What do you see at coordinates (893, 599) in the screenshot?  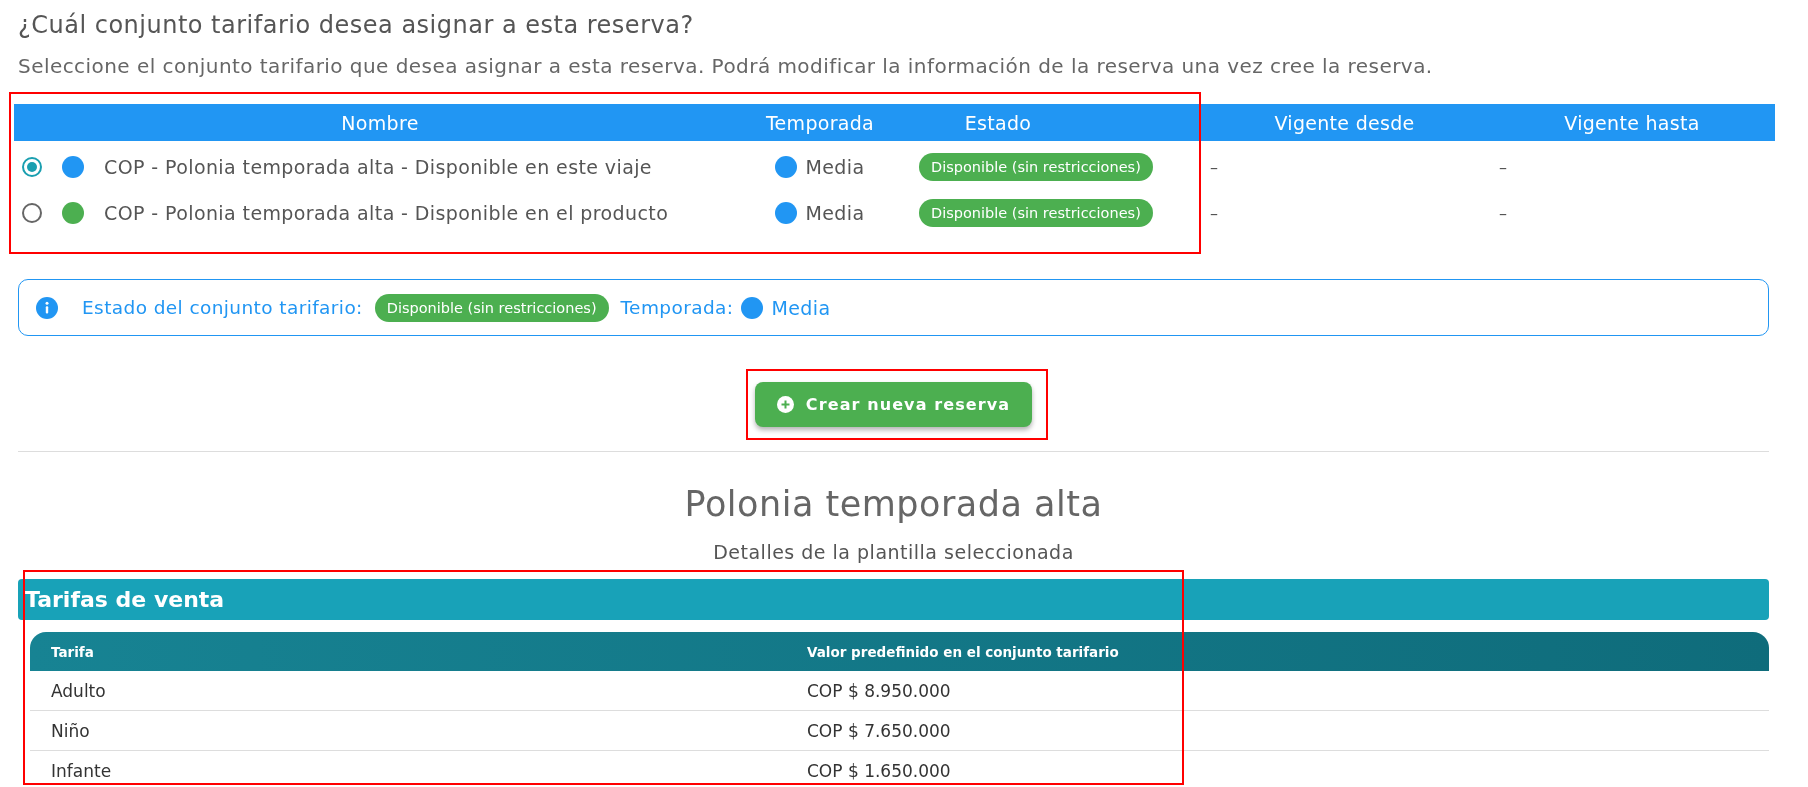 I see `section-header: Tarifas de venta` at bounding box center [893, 599].